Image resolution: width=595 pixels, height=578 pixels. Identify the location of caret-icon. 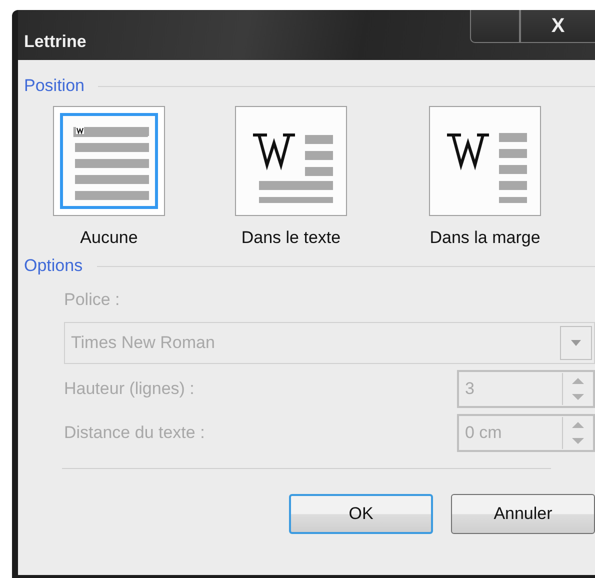
(576, 343).